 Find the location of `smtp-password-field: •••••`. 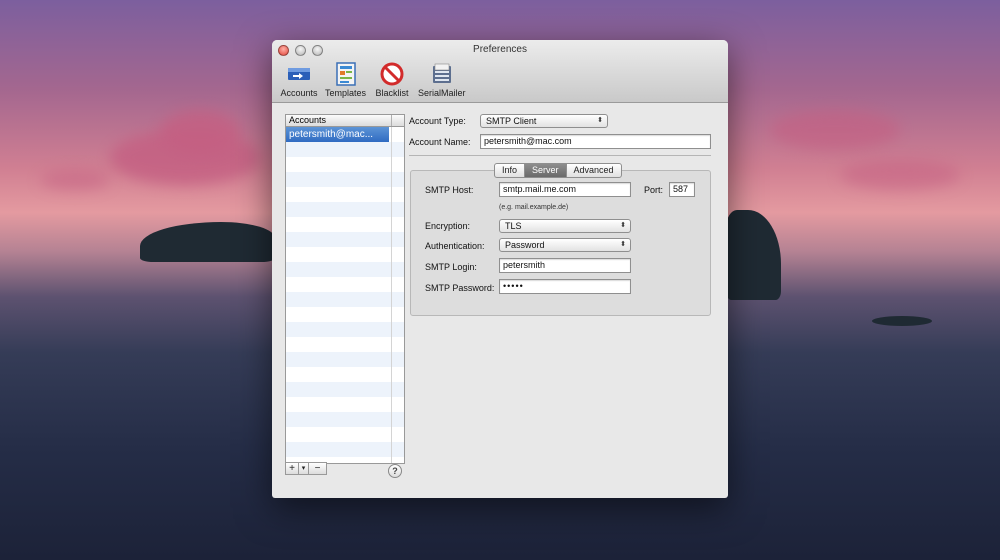

smtp-password-field: ••••• is located at coordinates (565, 286).